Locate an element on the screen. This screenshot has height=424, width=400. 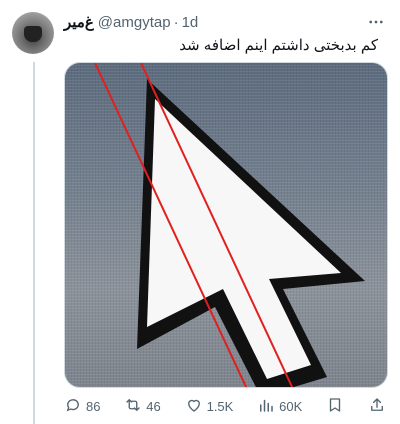
thread-line is located at coordinates (34, 243).